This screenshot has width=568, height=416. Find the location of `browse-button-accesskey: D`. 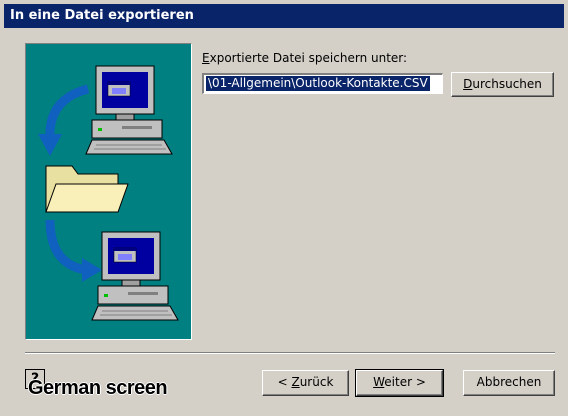

browse-button-accesskey: D is located at coordinates (468, 84).